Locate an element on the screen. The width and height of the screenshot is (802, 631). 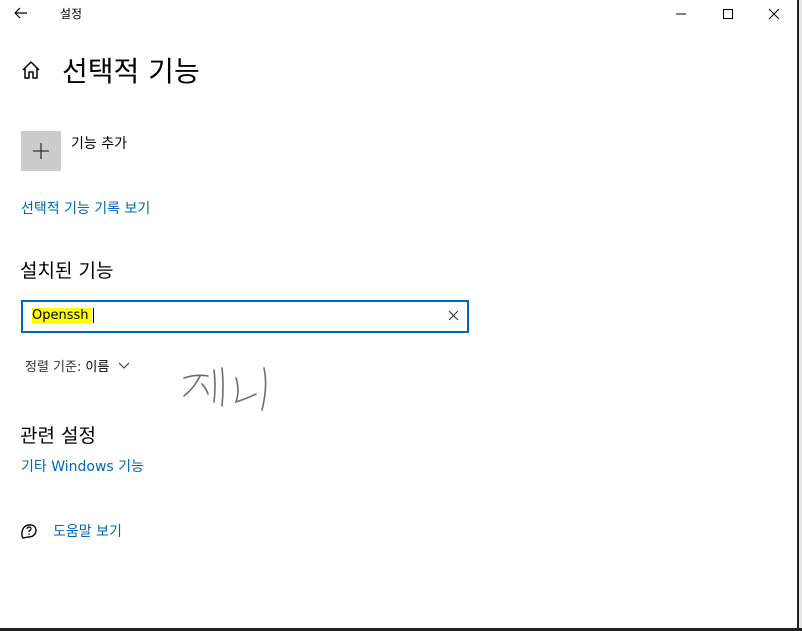
sort-label: 정렬 기준: is located at coordinates (53, 367).